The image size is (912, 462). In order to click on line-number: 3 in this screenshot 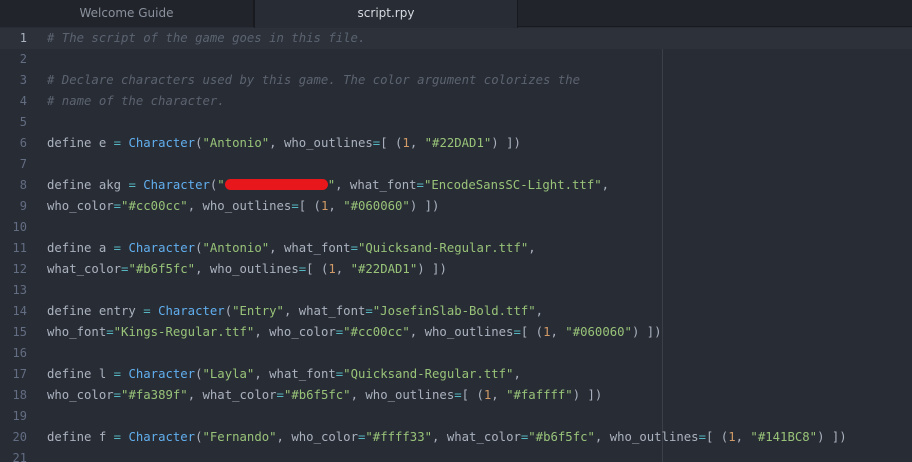, I will do `click(23, 80)`.